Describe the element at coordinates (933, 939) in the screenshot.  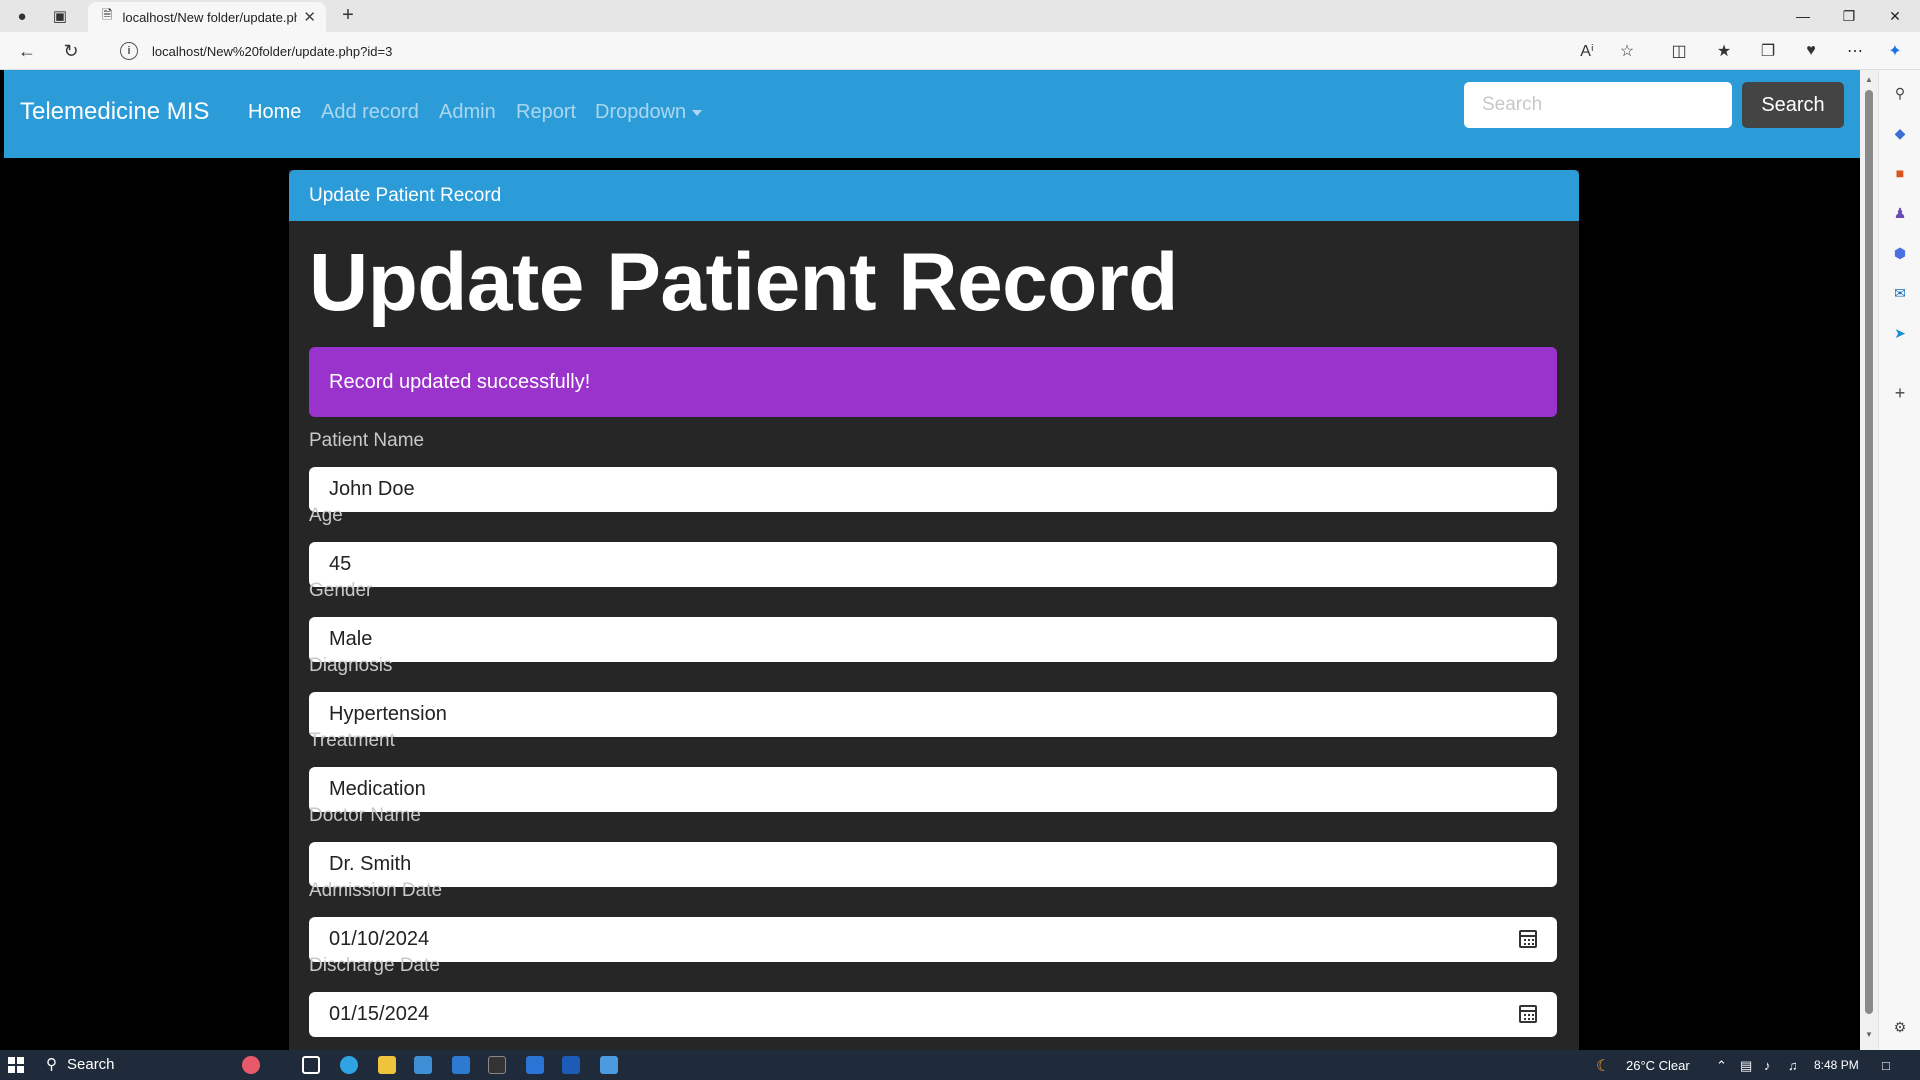
I see `admission-date-input: 01/10/2024` at that location.